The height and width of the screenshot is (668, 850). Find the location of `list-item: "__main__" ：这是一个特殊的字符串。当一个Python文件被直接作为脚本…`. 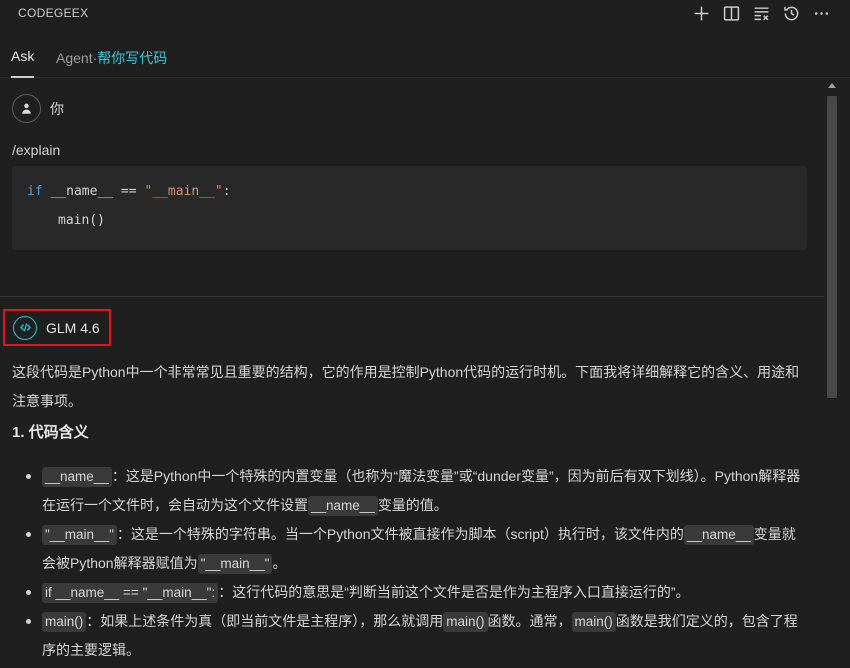

list-item: "__main__" ：这是一个特殊的字符串。当一个Python文件被直接作为脚本… is located at coordinates (409, 549).